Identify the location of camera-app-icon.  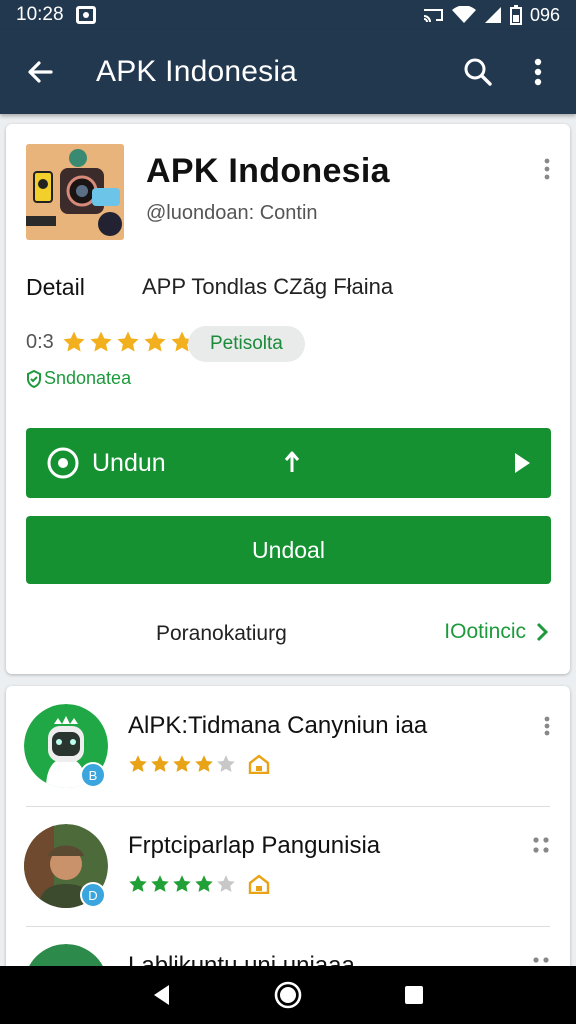
(75, 192).